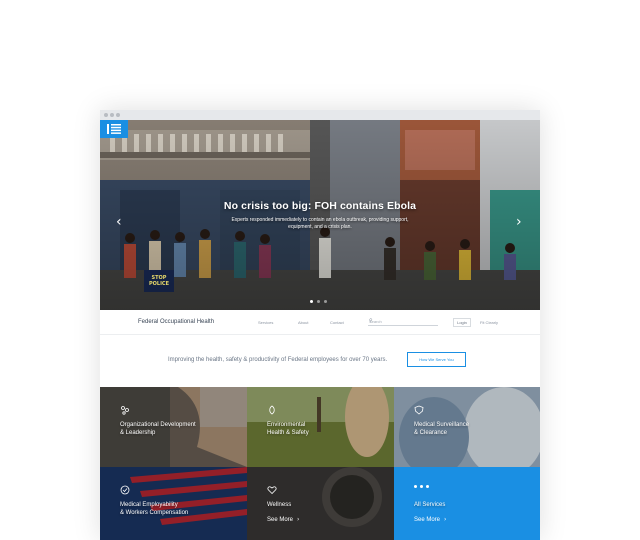 This screenshot has width=640, height=540. I want to click on hero-sign: STOP POLICE, so click(159, 281).